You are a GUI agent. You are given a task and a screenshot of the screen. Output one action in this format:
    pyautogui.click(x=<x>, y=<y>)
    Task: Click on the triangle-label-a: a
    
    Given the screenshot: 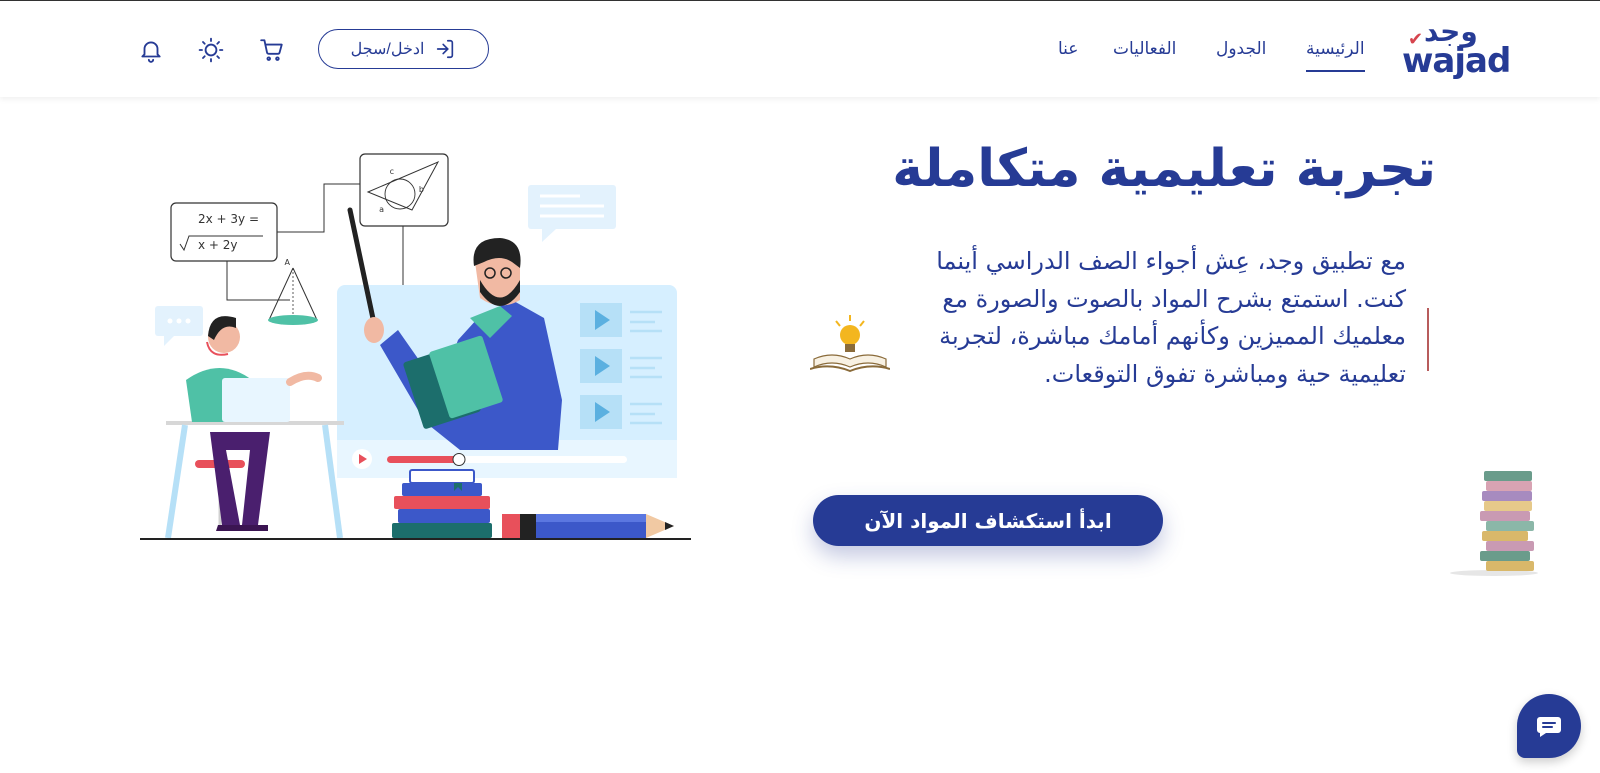 What is the action you would take?
    pyautogui.click(x=381, y=209)
    